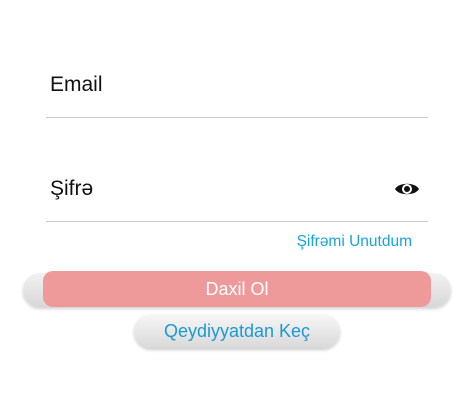 This screenshot has width=474, height=412. What do you see at coordinates (407, 189) in the screenshot?
I see `eye-icon` at bounding box center [407, 189].